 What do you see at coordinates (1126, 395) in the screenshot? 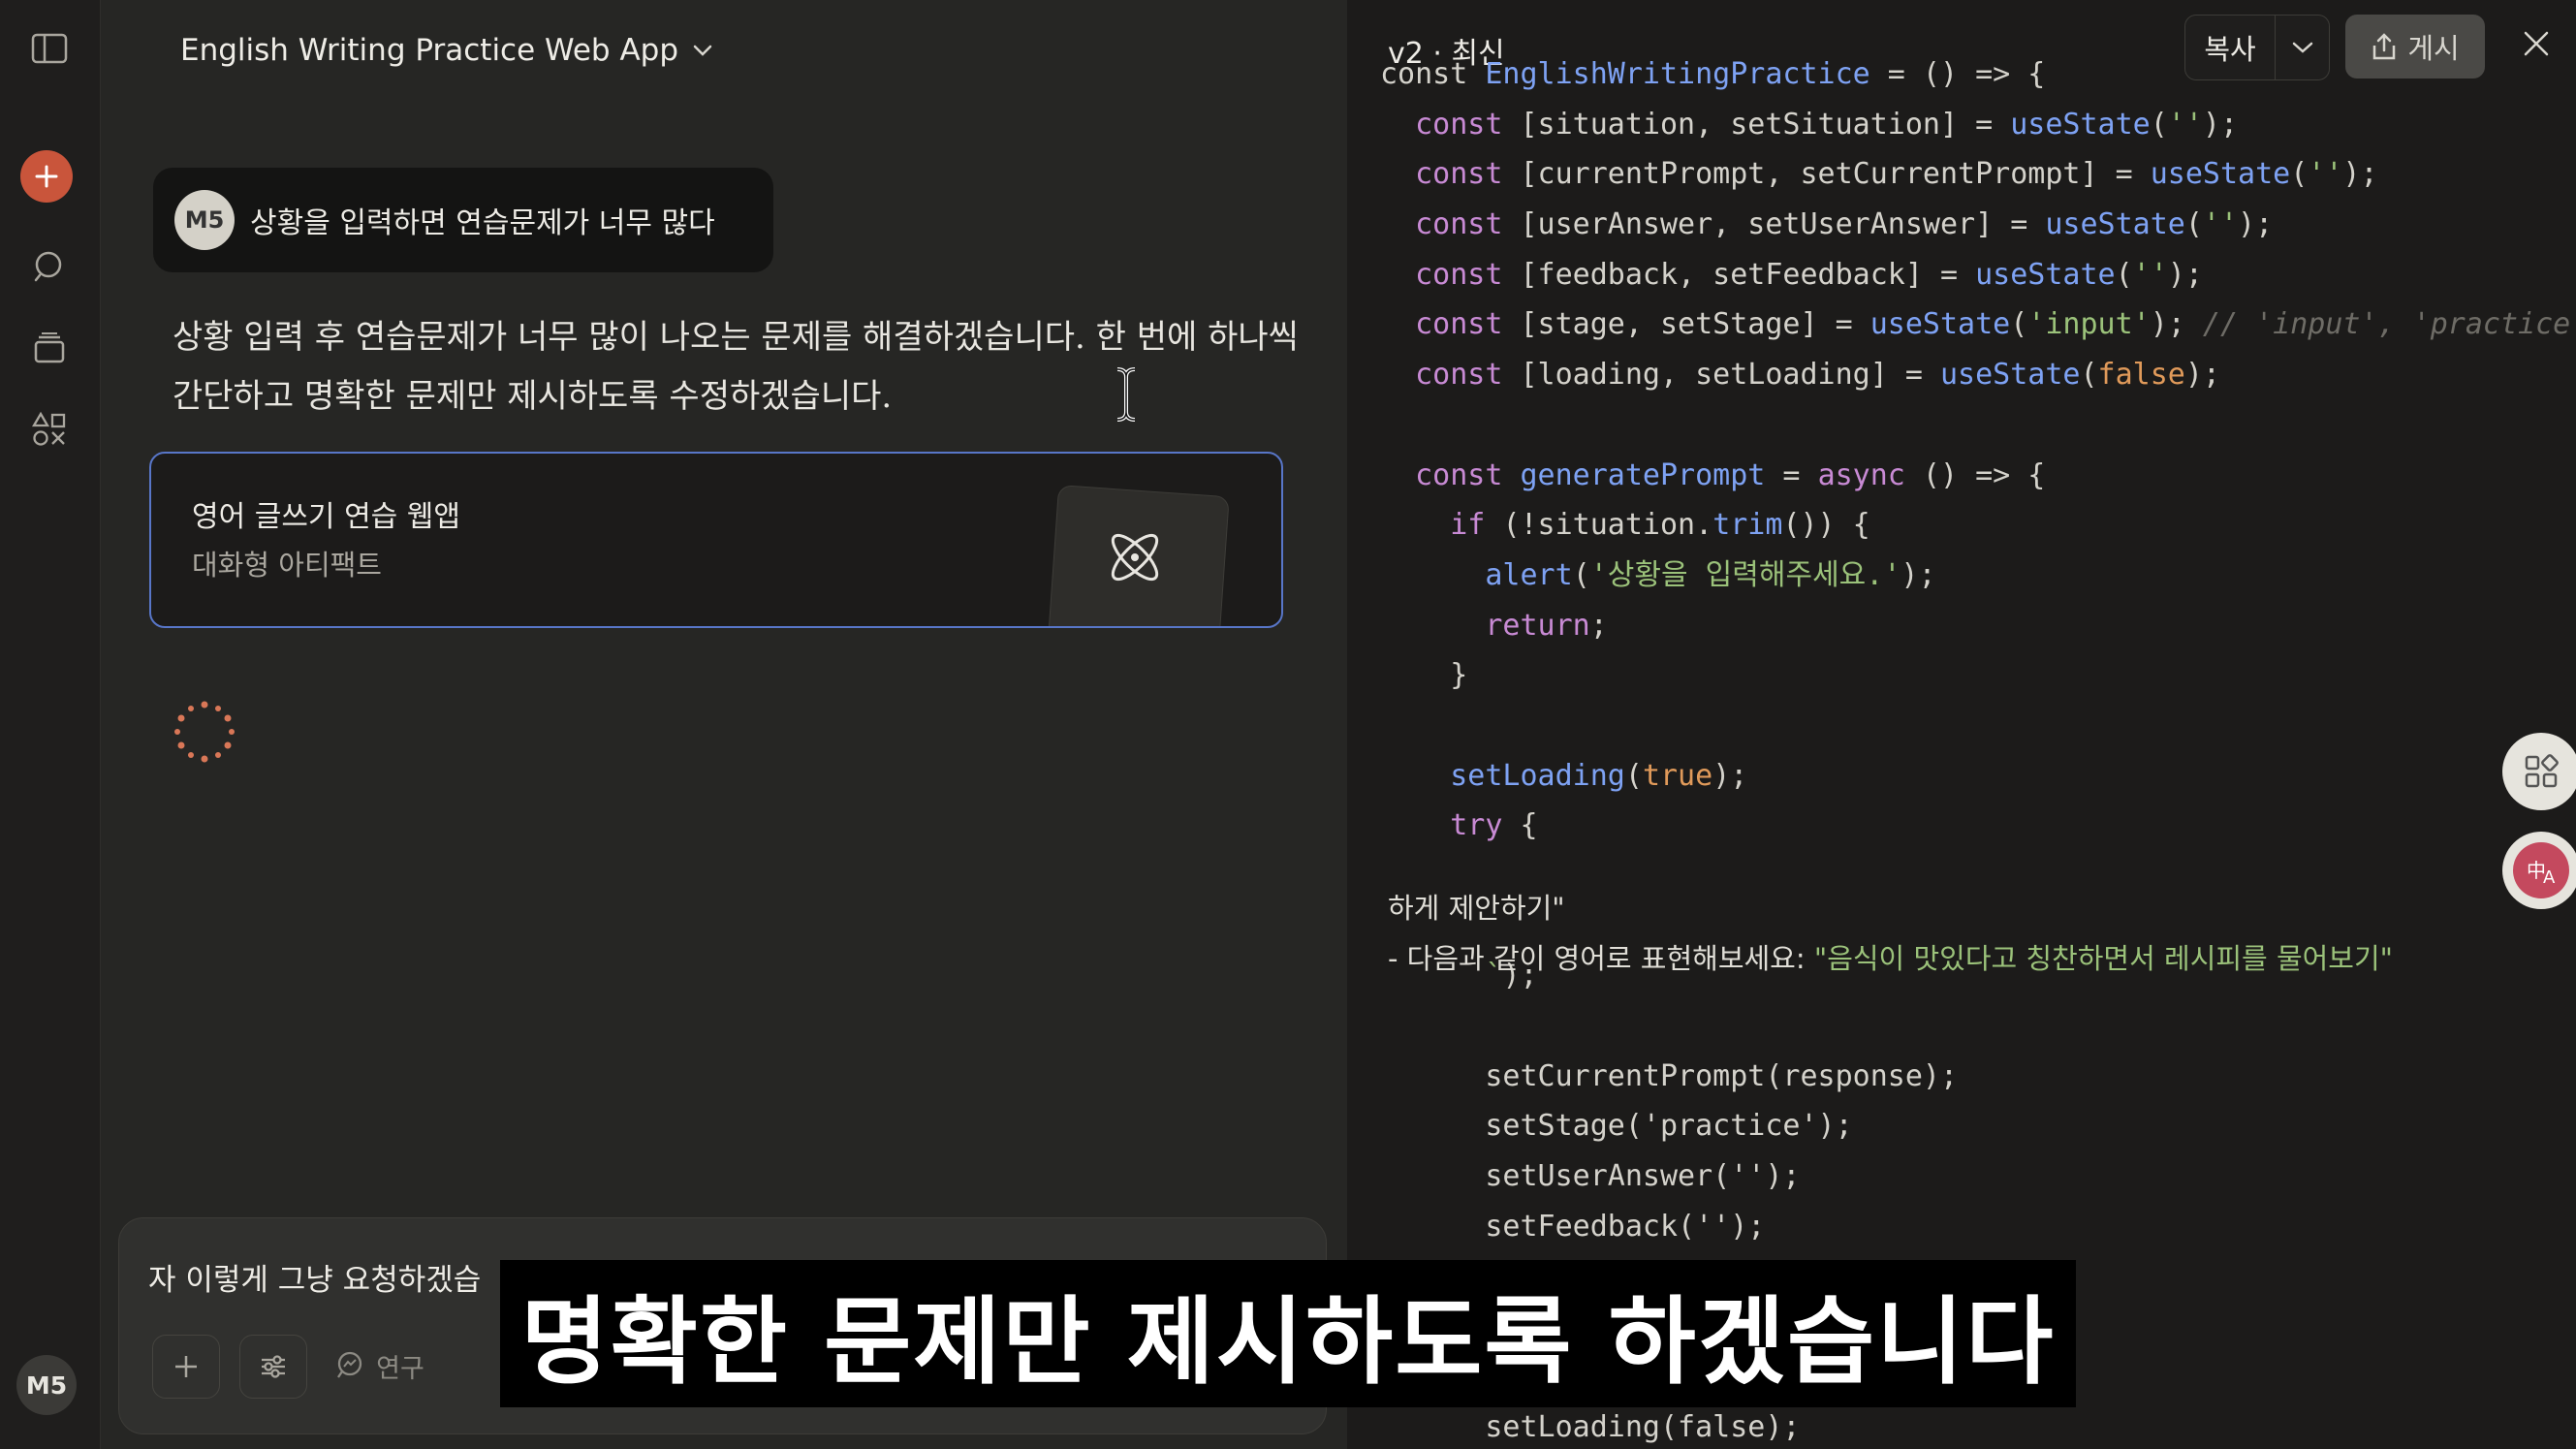
I see `text-cursor-icon` at bounding box center [1126, 395].